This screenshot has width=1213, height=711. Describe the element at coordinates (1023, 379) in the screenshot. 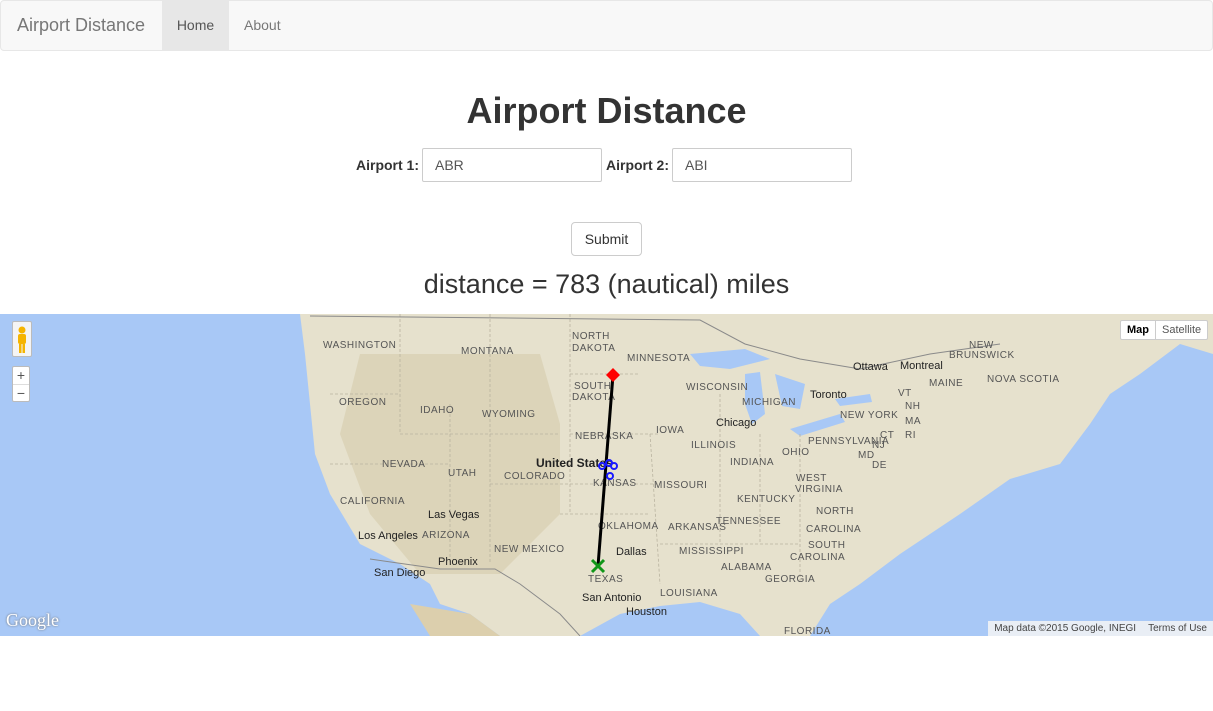

I see `label-nova-scotia: NOVA SCOTIA` at that location.